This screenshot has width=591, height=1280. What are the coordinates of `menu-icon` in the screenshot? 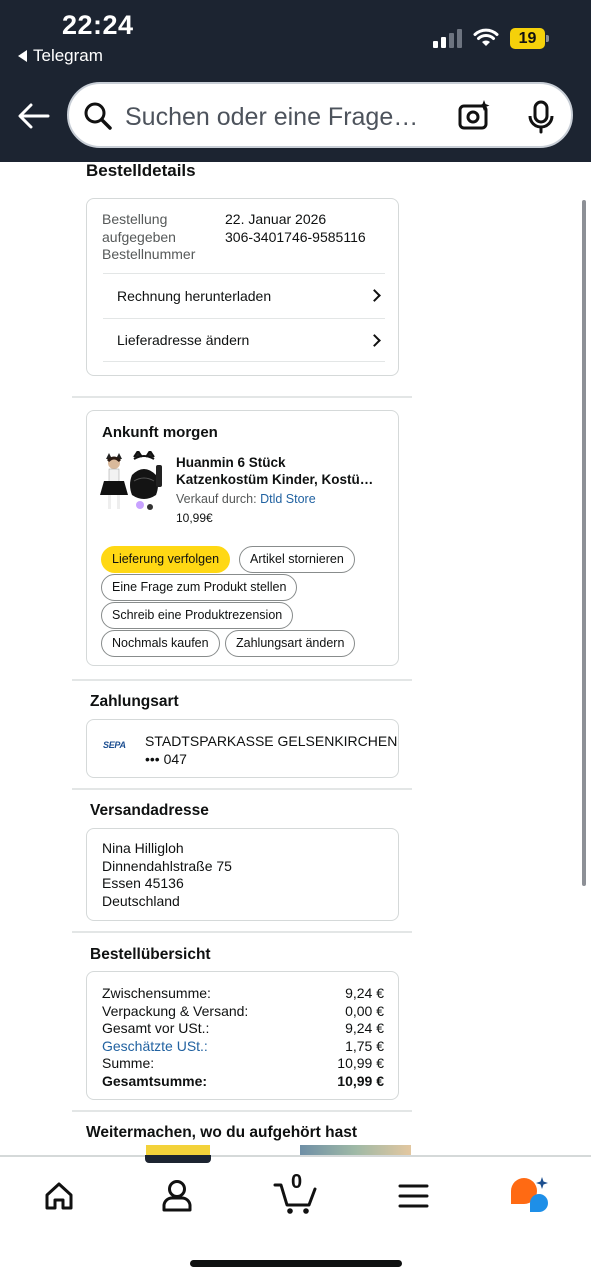 It's located at (413, 1196).